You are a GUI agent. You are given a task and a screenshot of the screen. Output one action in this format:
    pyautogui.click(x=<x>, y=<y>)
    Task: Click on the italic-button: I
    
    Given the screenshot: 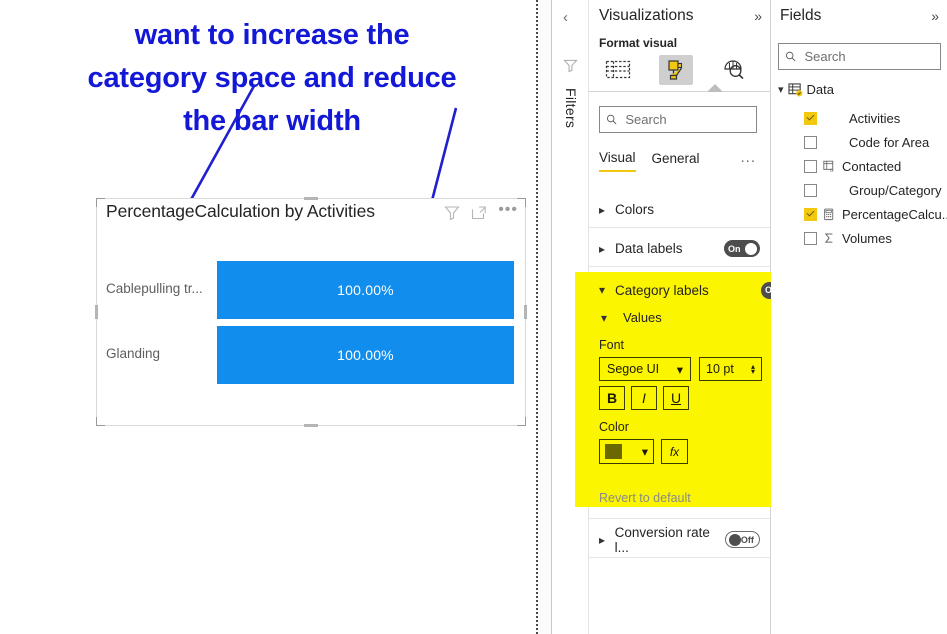 What is the action you would take?
    pyautogui.click(x=644, y=398)
    